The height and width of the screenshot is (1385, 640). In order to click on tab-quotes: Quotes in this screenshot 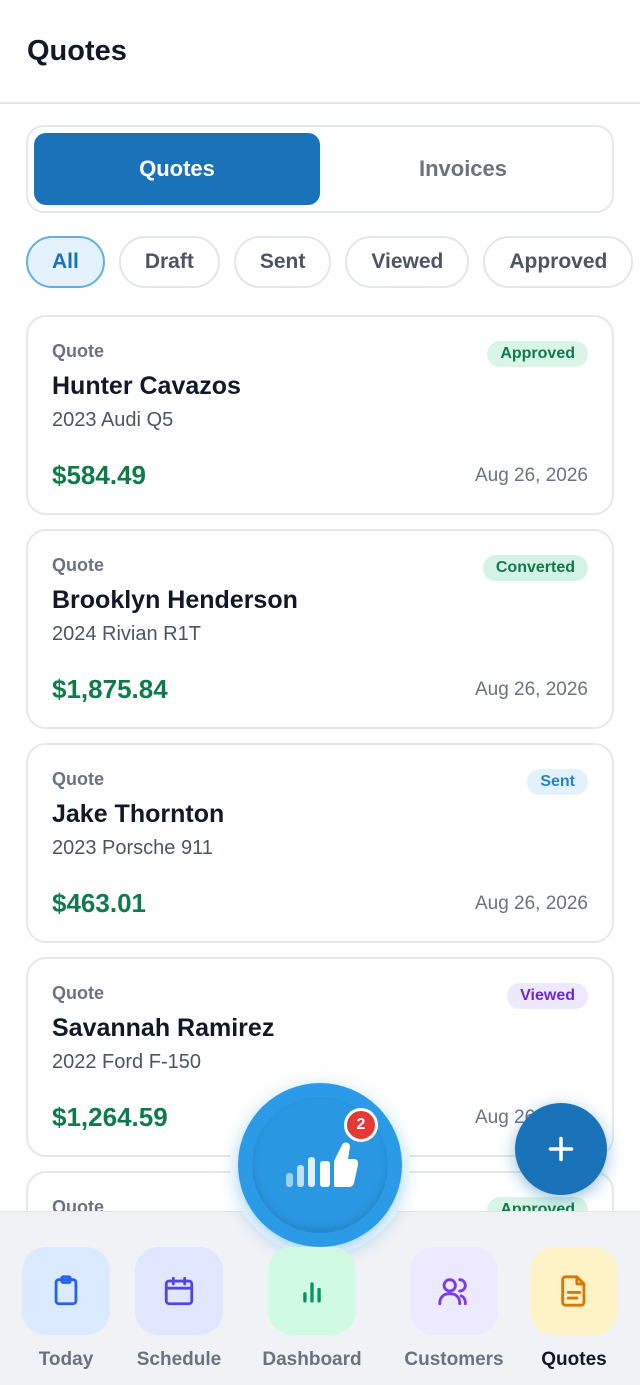, I will do `click(177, 169)`.